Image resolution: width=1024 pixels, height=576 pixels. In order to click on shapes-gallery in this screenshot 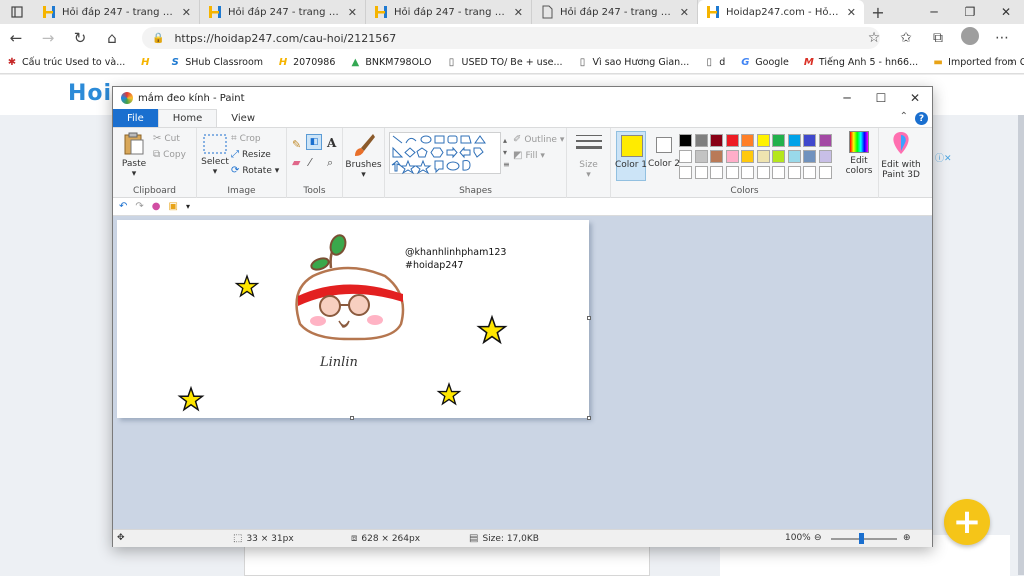, I will do `click(445, 153)`.